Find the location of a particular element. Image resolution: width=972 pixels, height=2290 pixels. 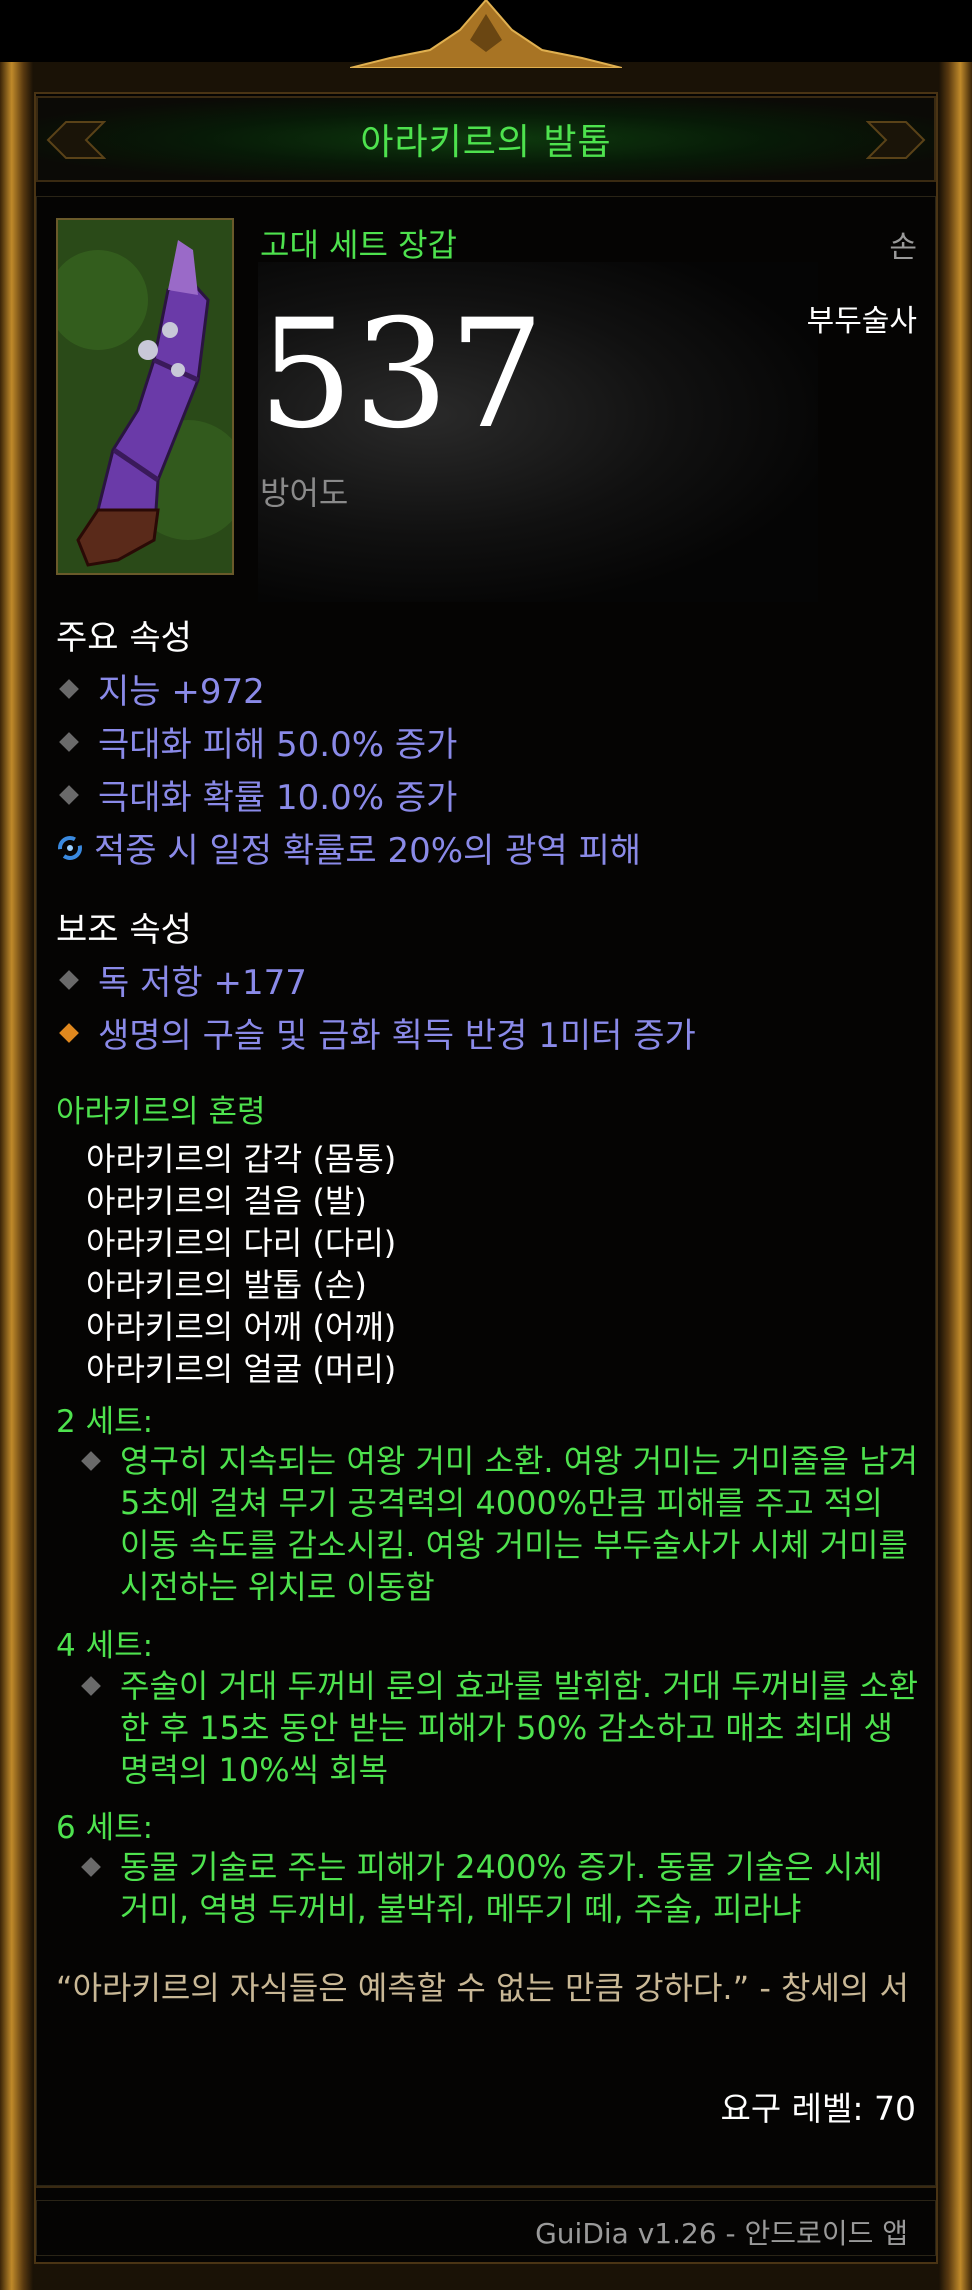

primary-header: 주요 속성 is located at coordinates (124, 638).